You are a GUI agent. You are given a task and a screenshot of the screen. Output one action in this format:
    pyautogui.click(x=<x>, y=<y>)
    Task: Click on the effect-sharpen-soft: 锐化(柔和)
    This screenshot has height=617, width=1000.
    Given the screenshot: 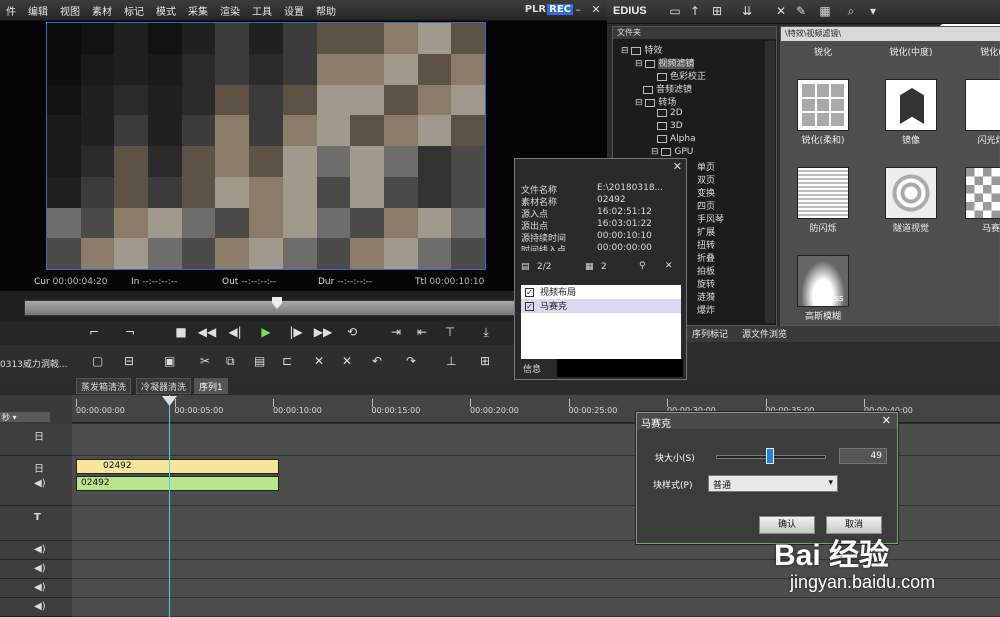 What is the action you would take?
    pyautogui.click(x=823, y=112)
    